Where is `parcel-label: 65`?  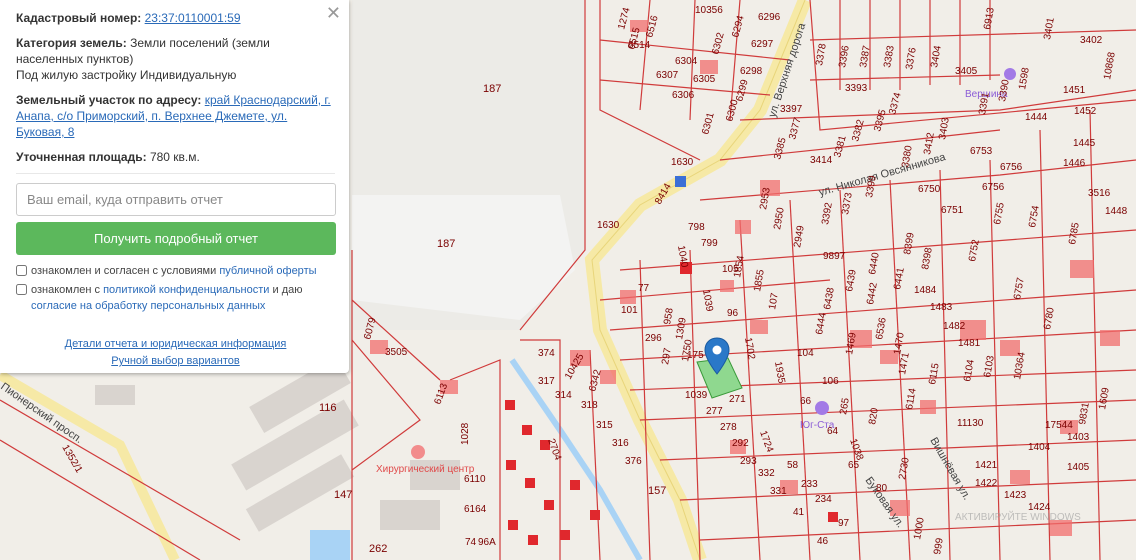 parcel-label: 65 is located at coordinates (854, 465).